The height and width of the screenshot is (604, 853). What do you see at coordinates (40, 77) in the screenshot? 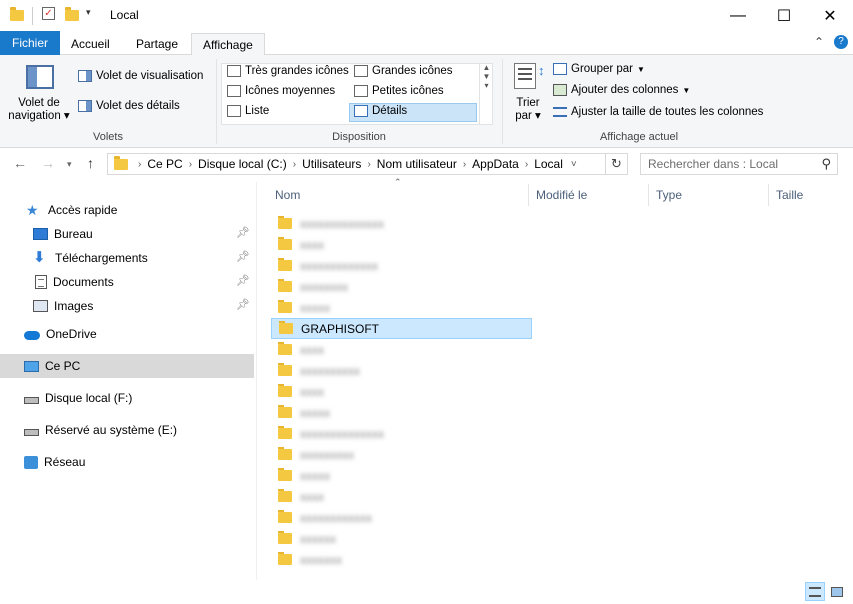
I see `navigation-pane-icon` at bounding box center [40, 77].